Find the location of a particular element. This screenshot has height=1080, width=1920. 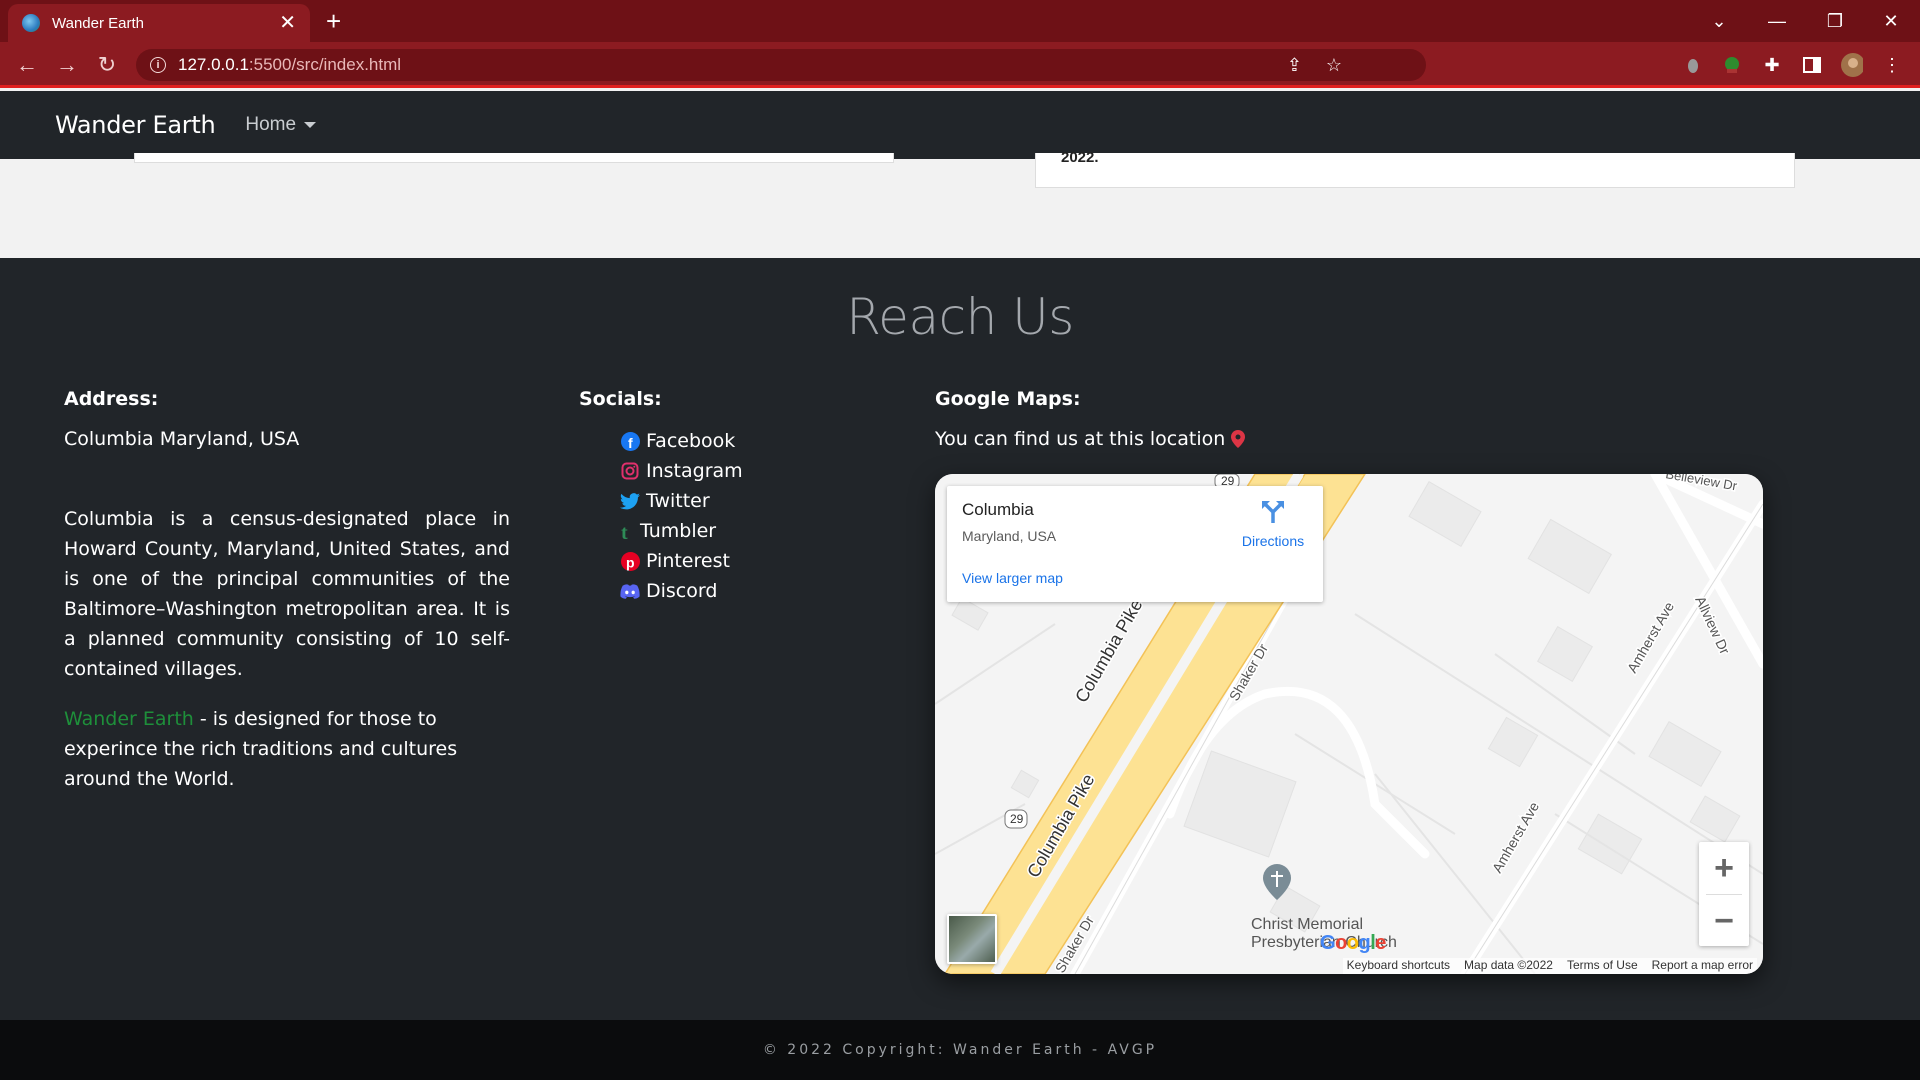

address-bar: i 127.0.0.1:5500/src/index.html ⇪ ☆ is located at coordinates (781, 65).